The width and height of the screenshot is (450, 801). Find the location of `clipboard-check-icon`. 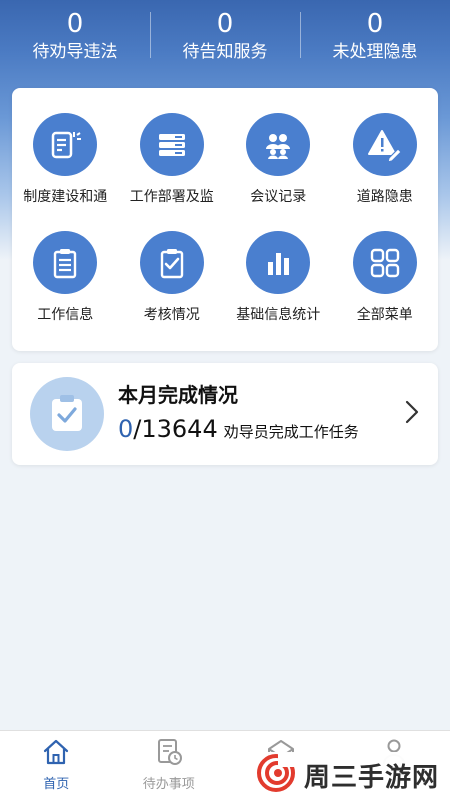

clipboard-check-icon is located at coordinates (172, 262).